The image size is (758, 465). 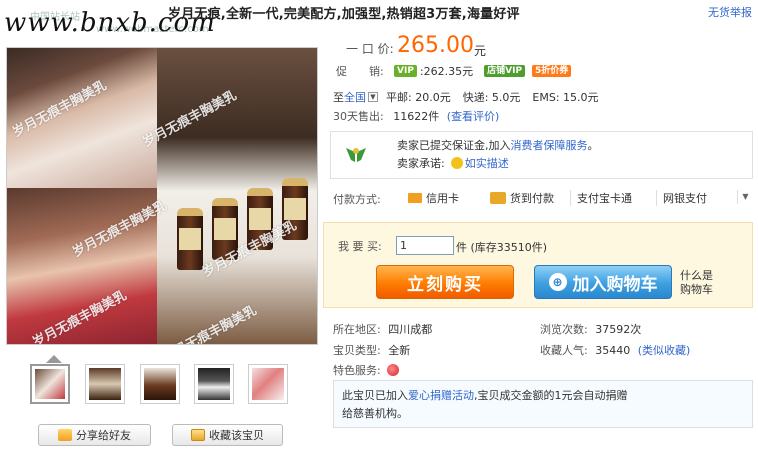 What do you see at coordinates (373, 97) in the screenshot?
I see `chevron-down-icon: ▼` at bounding box center [373, 97].